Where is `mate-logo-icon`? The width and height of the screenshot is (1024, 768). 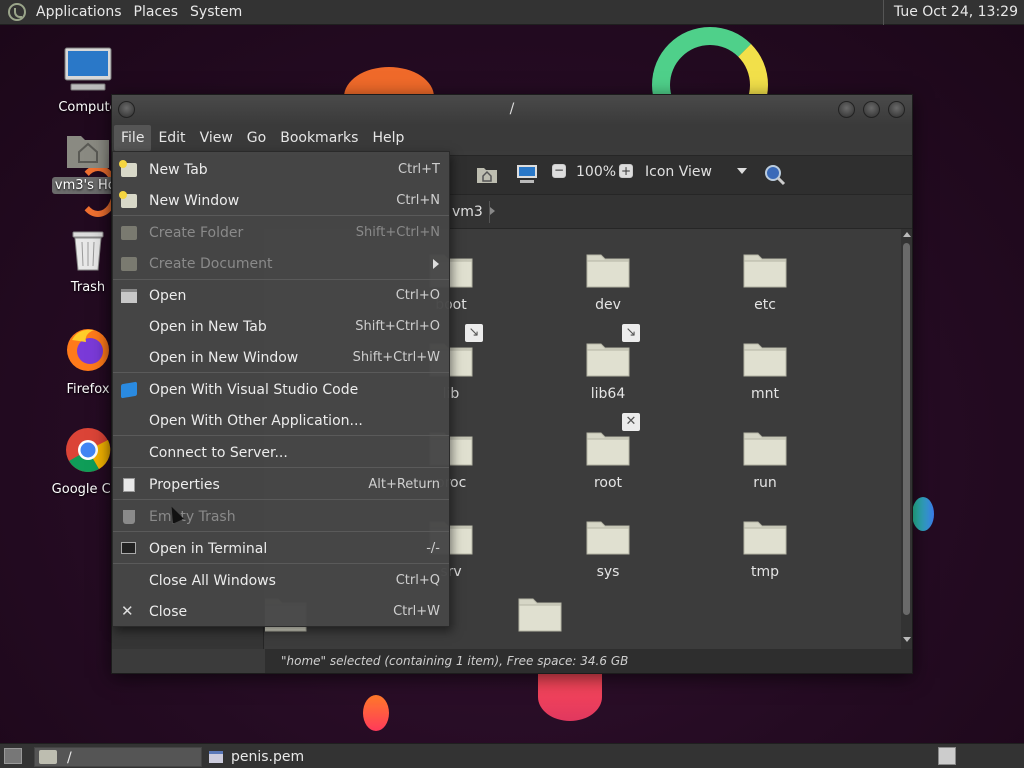 mate-logo-icon is located at coordinates (17, 12).